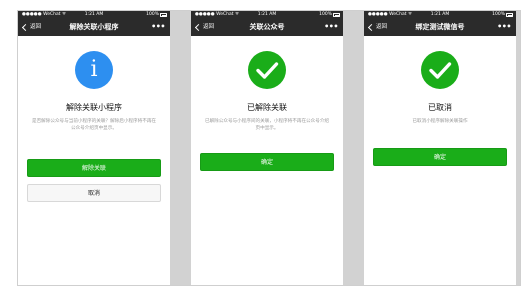  I want to click on info-icon: i, so click(94, 70).